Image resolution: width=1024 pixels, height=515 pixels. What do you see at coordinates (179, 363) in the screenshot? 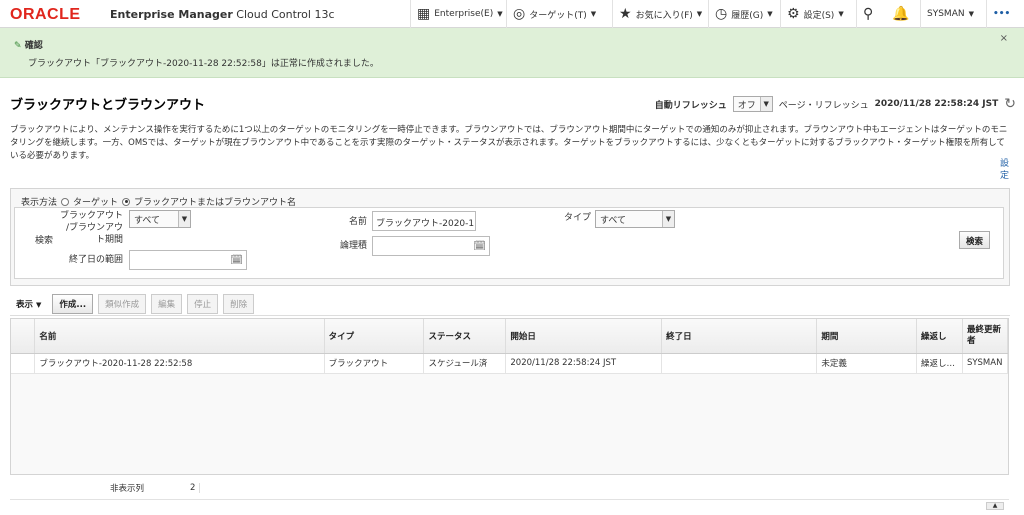
I see `cell-name: ブラックアウト-2020-11-28 22:52:58` at bounding box center [179, 363].